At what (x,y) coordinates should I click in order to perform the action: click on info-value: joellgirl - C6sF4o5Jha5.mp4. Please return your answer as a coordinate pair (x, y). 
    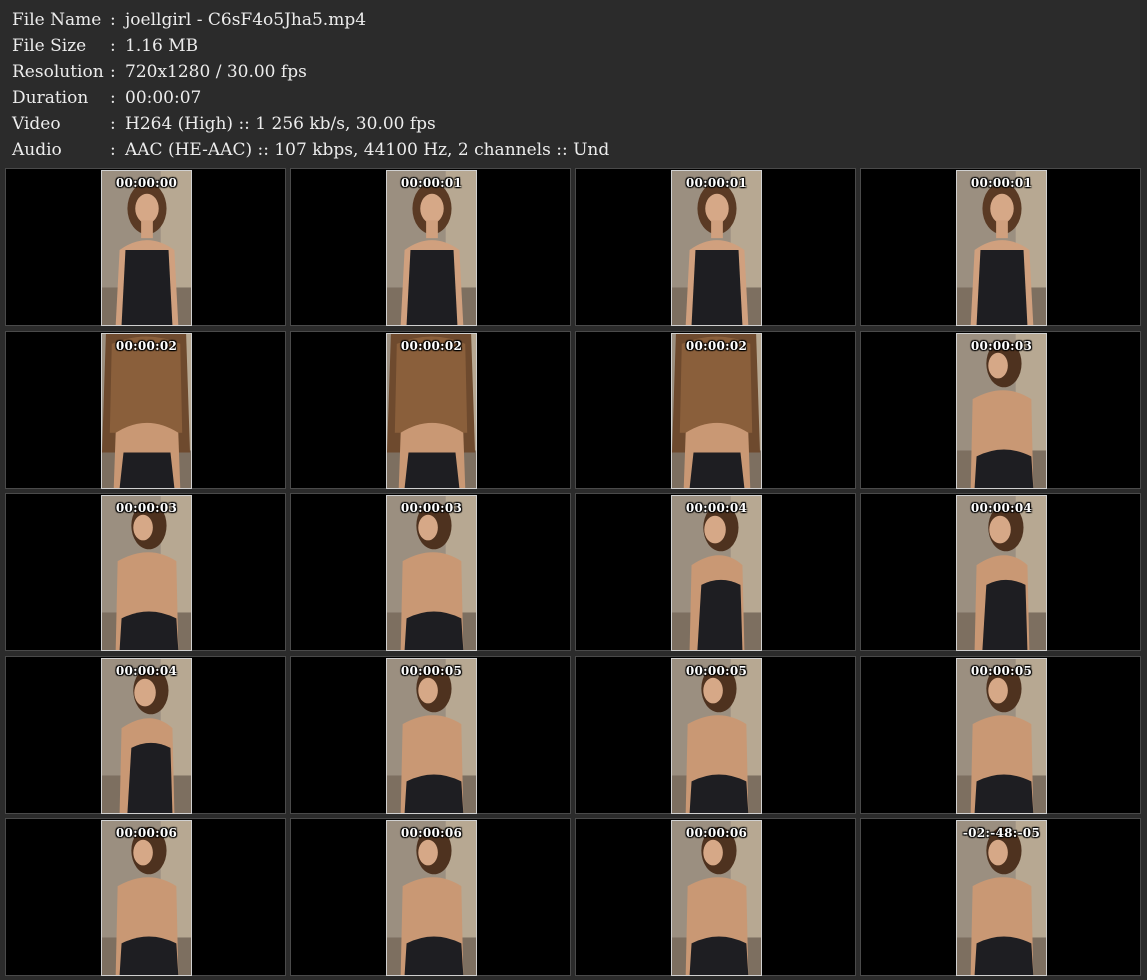
    Looking at the image, I should click on (246, 20).